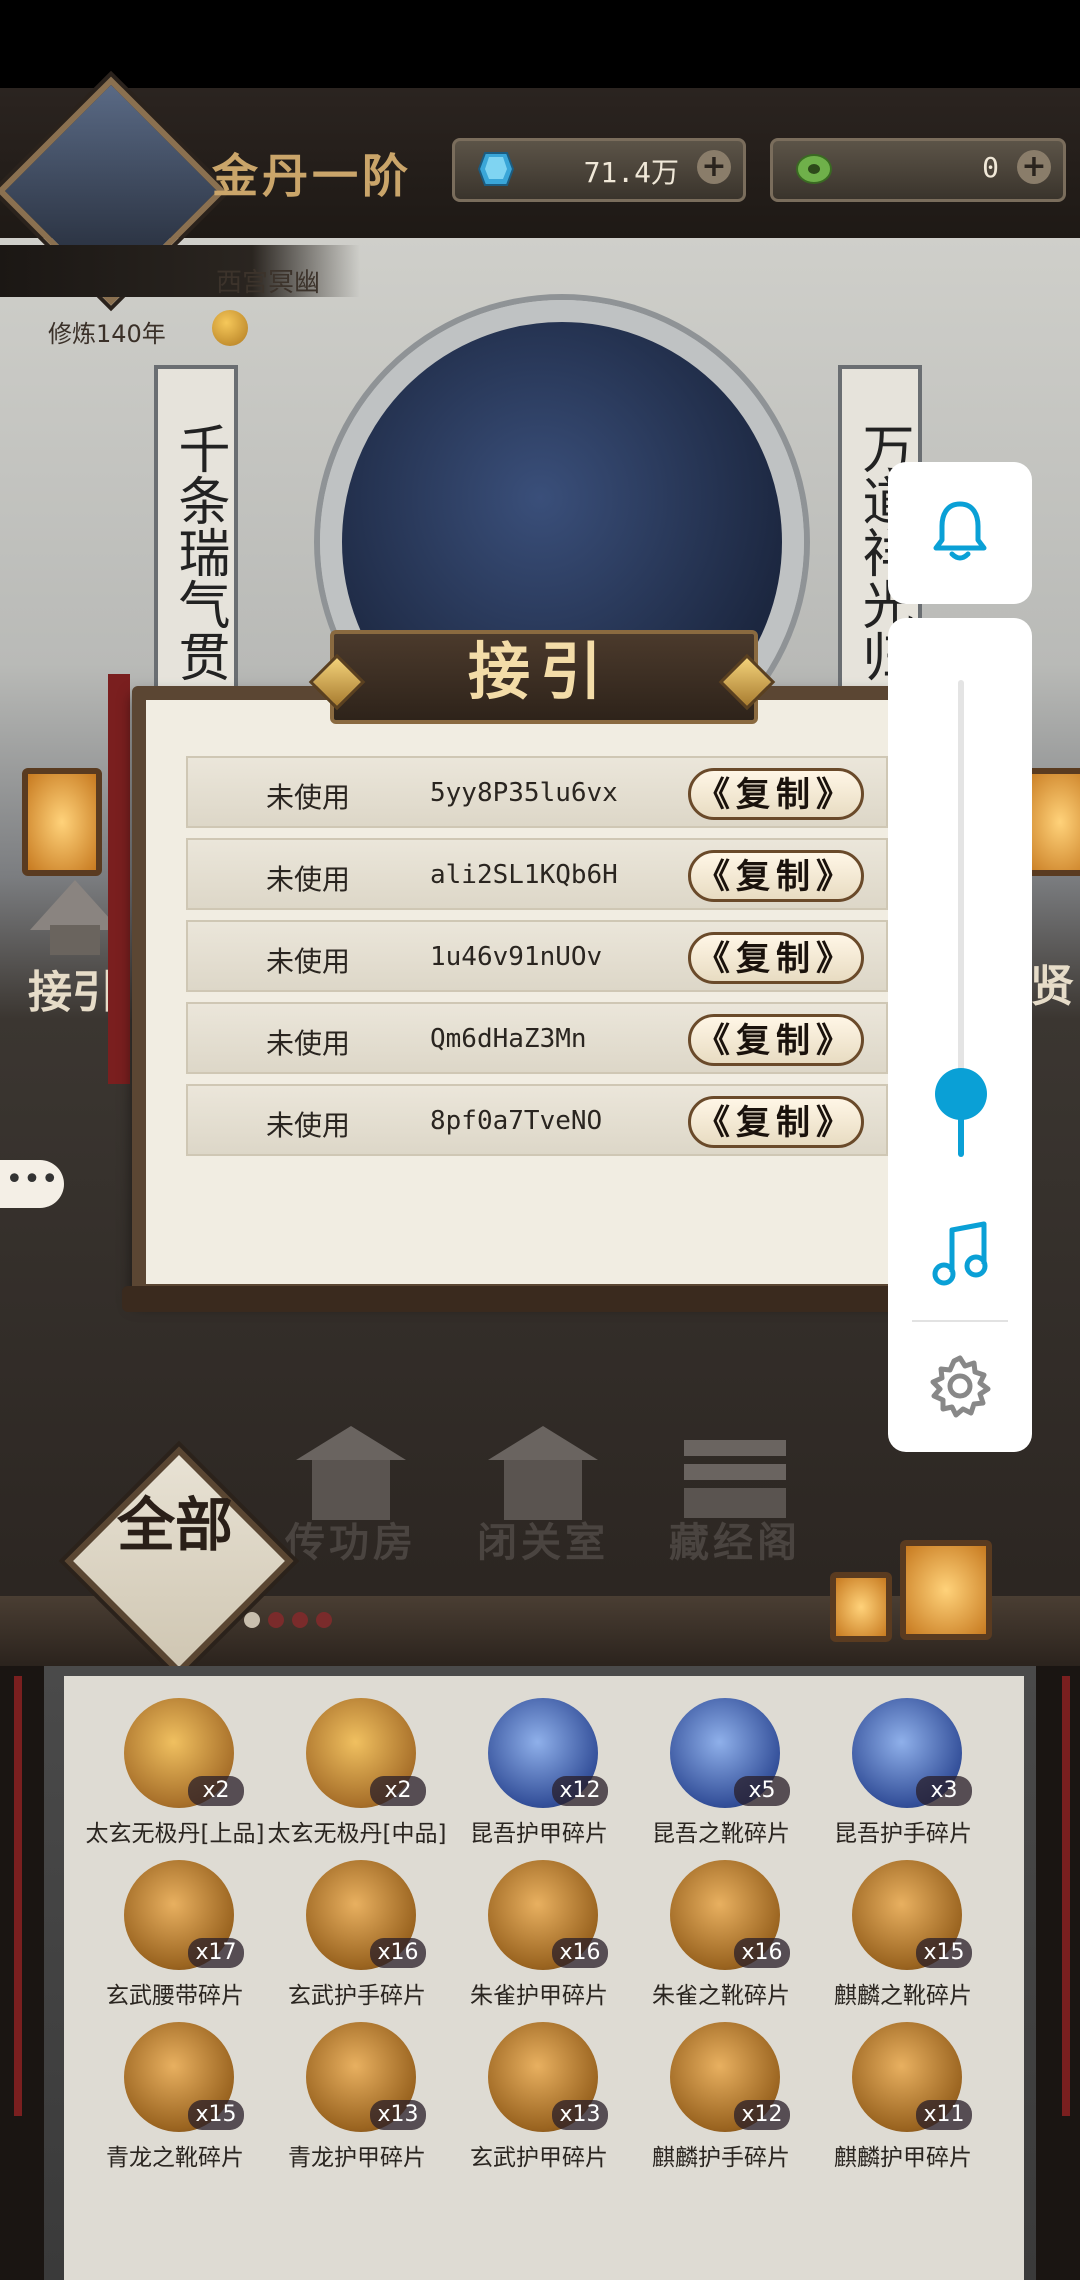 The height and width of the screenshot is (2280, 1080). Describe the element at coordinates (357, 1834) in the screenshot. I see `item-name: 太玄无极丹[中品]` at that location.